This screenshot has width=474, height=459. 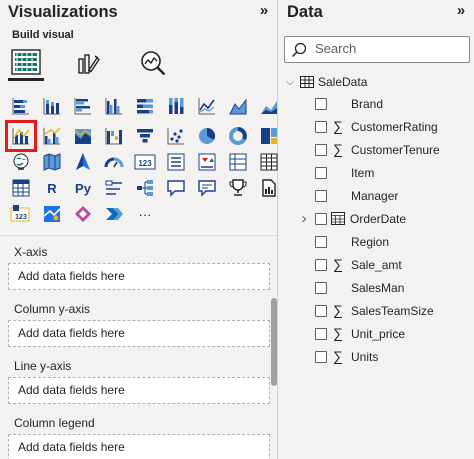 I want to click on collapse-visualizations-button: », so click(x=264, y=11).